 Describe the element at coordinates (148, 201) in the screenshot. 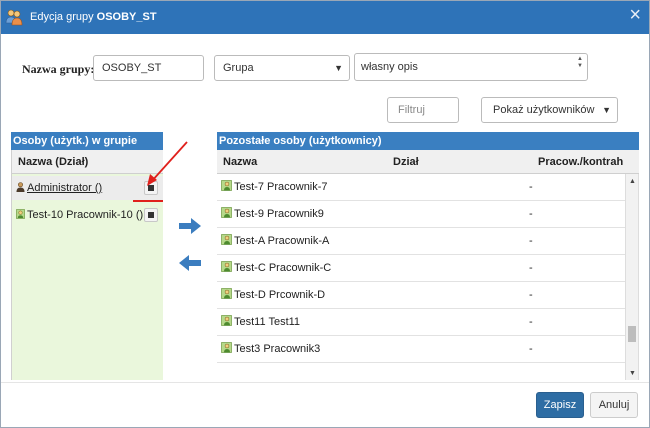

I see `annotation-underline` at that location.